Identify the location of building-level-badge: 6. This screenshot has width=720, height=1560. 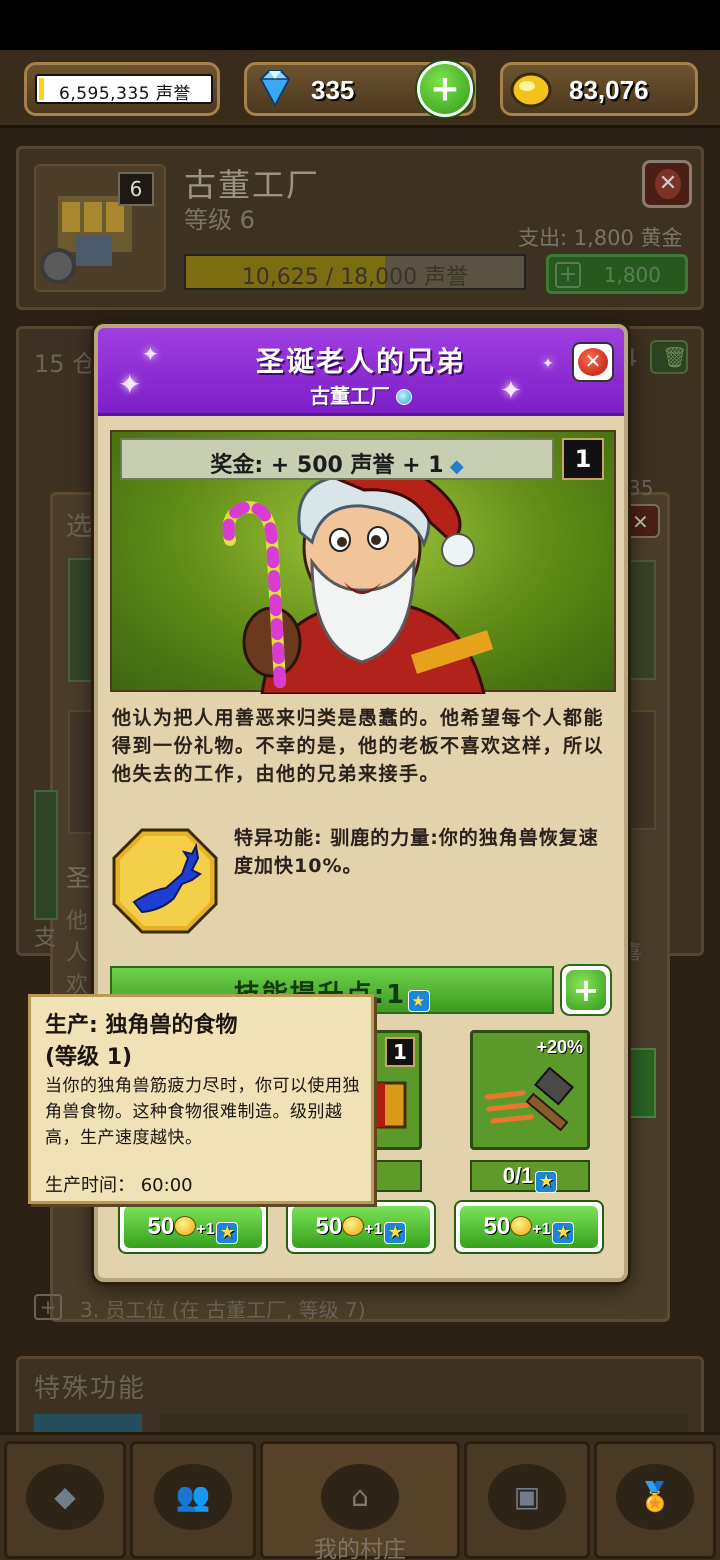
(136, 189).